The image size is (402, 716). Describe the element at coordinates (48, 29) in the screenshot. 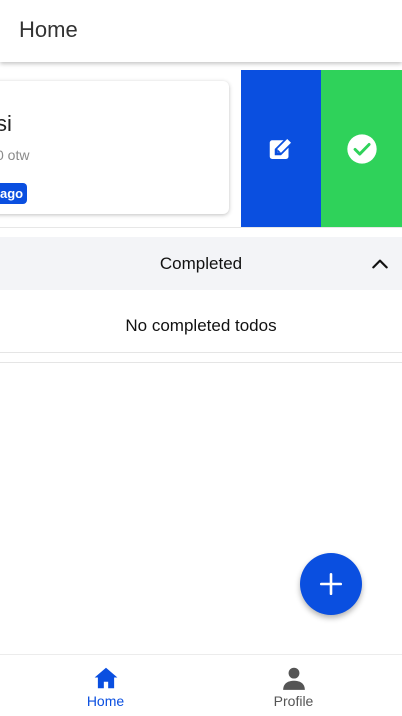

I see `page-title: Home` at that location.